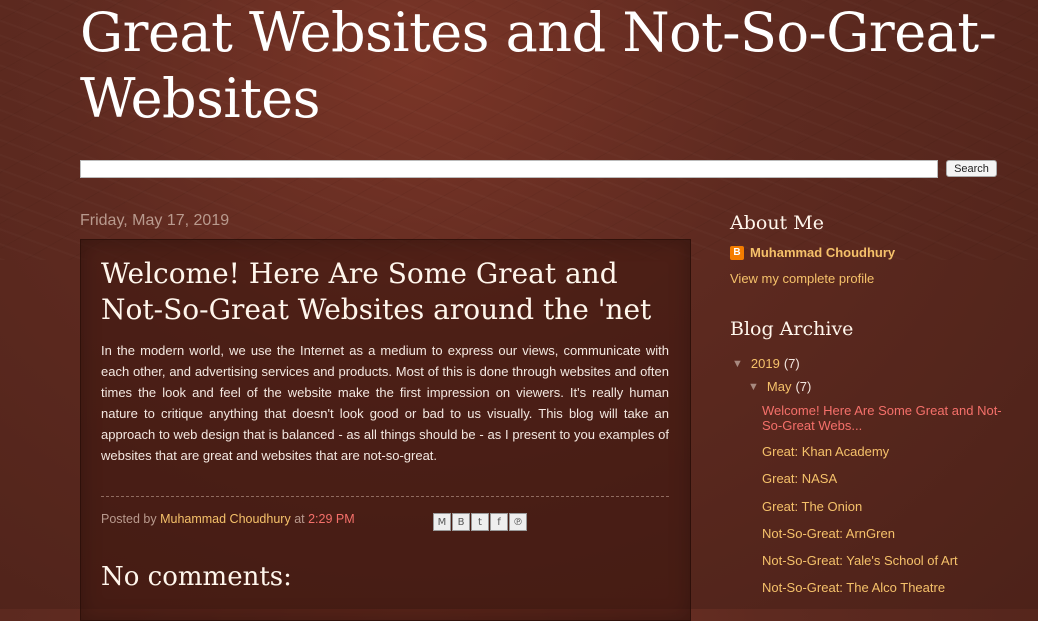 Image resolution: width=1038 pixels, height=621 pixels. Describe the element at coordinates (882, 451) in the screenshot. I see `archive-post-link: Great: Khan Academy` at that location.